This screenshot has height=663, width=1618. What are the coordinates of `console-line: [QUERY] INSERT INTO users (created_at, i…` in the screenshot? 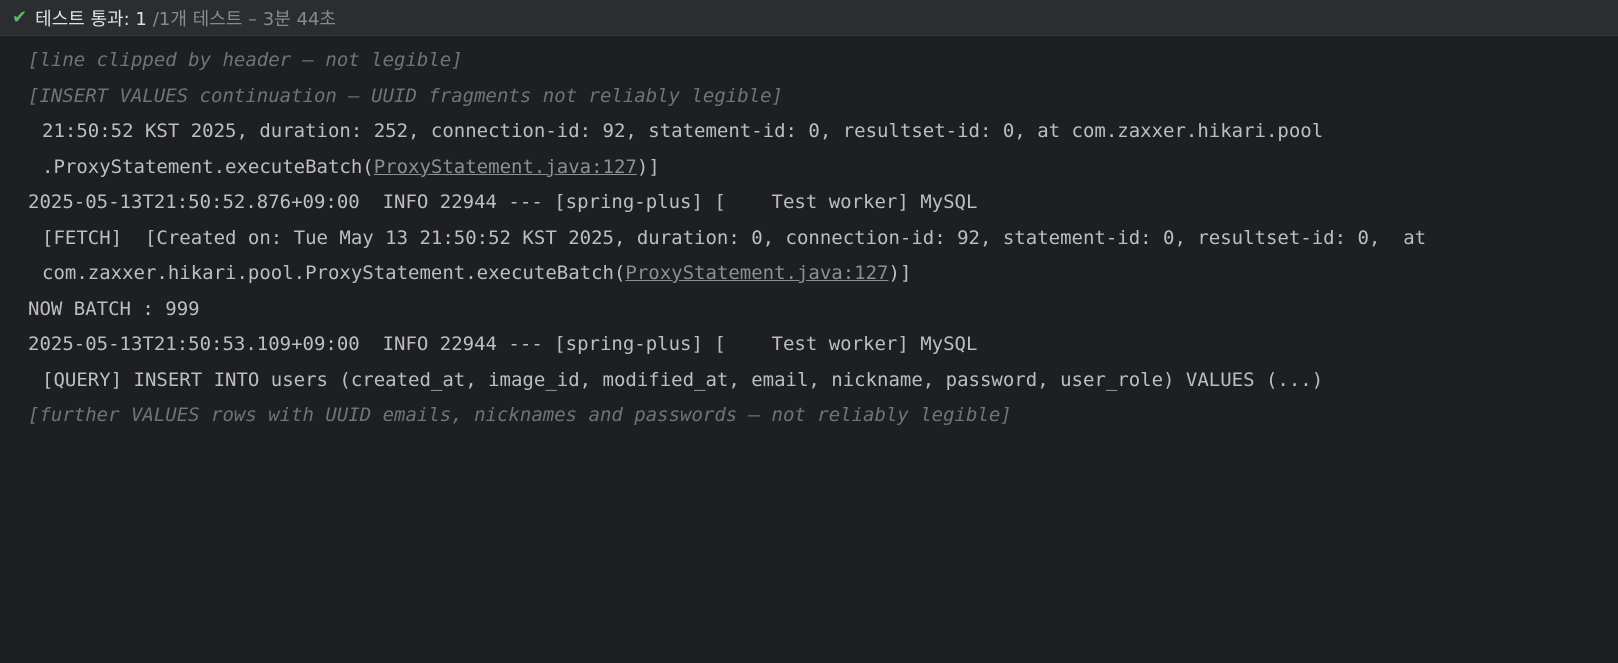 It's located at (823, 381).